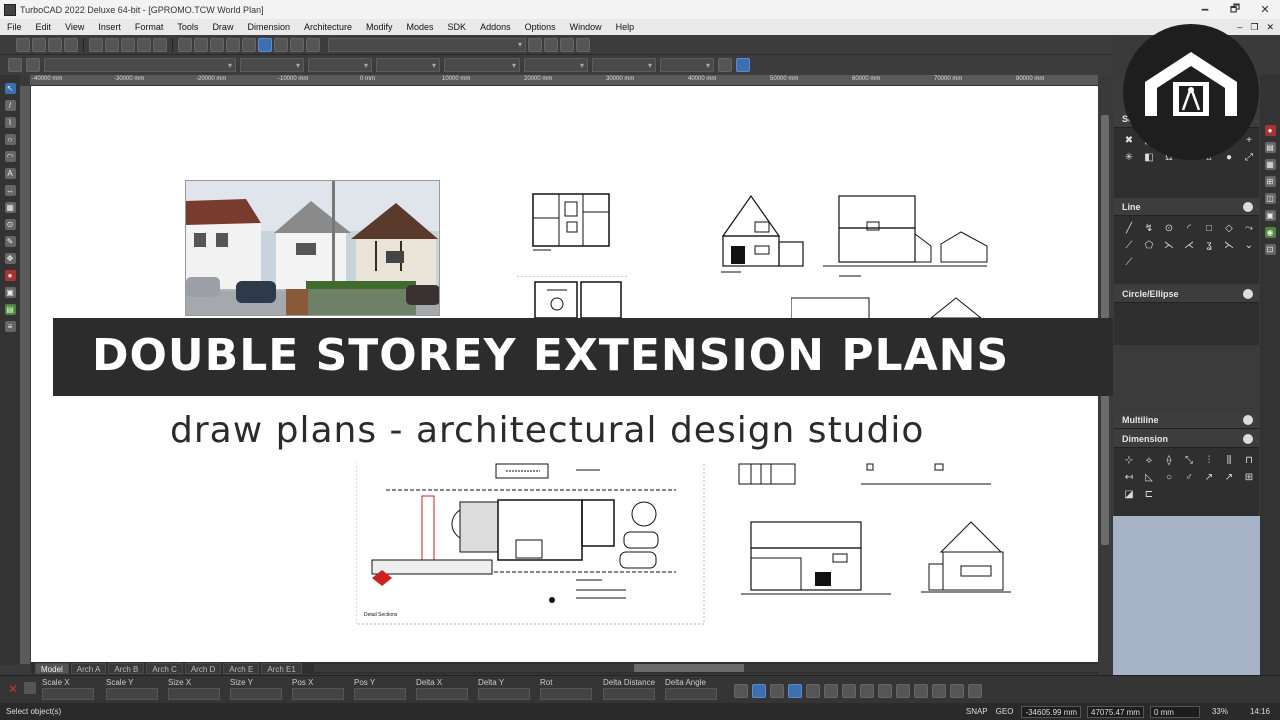 The image size is (1280, 720). What do you see at coordinates (551, 44) in the screenshot?
I see `layout-icon` at bounding box center [551, 44].